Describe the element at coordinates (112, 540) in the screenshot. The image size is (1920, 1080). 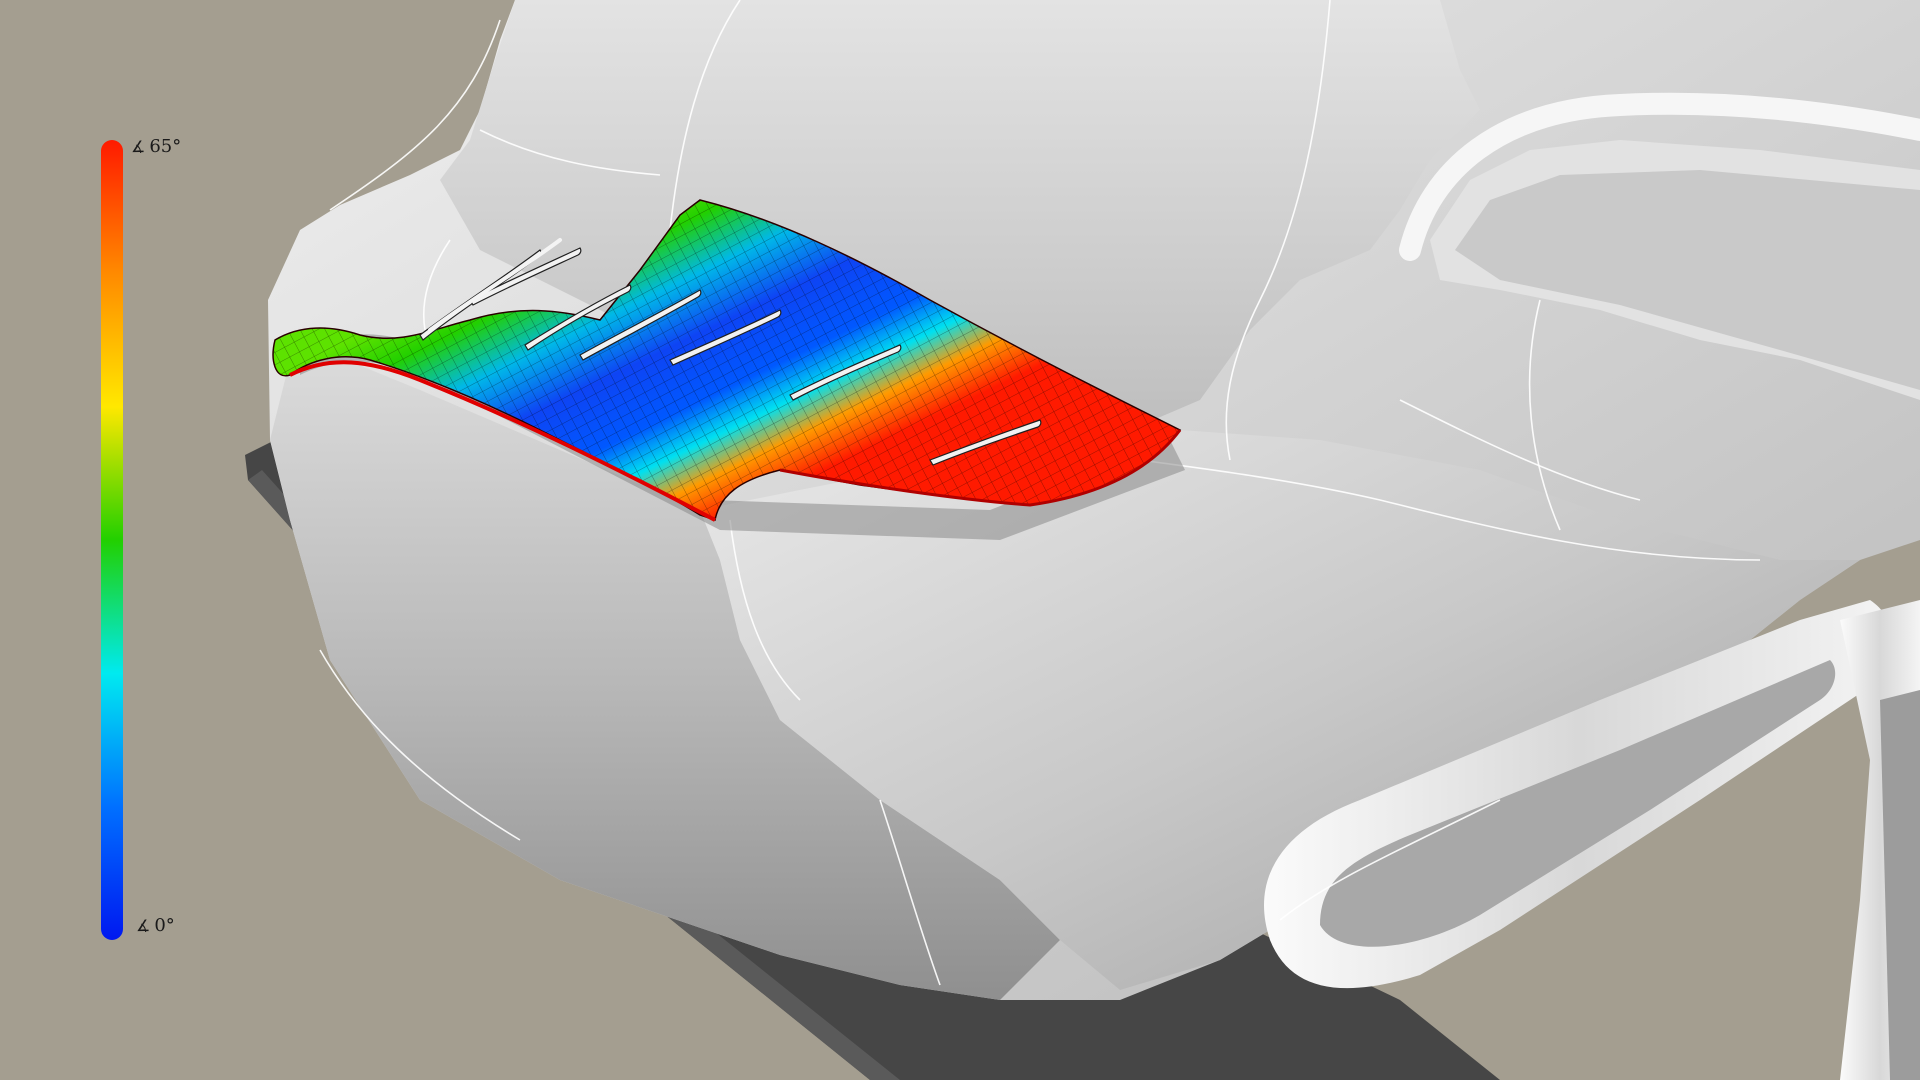
I see `legend-color-bar` at that location.